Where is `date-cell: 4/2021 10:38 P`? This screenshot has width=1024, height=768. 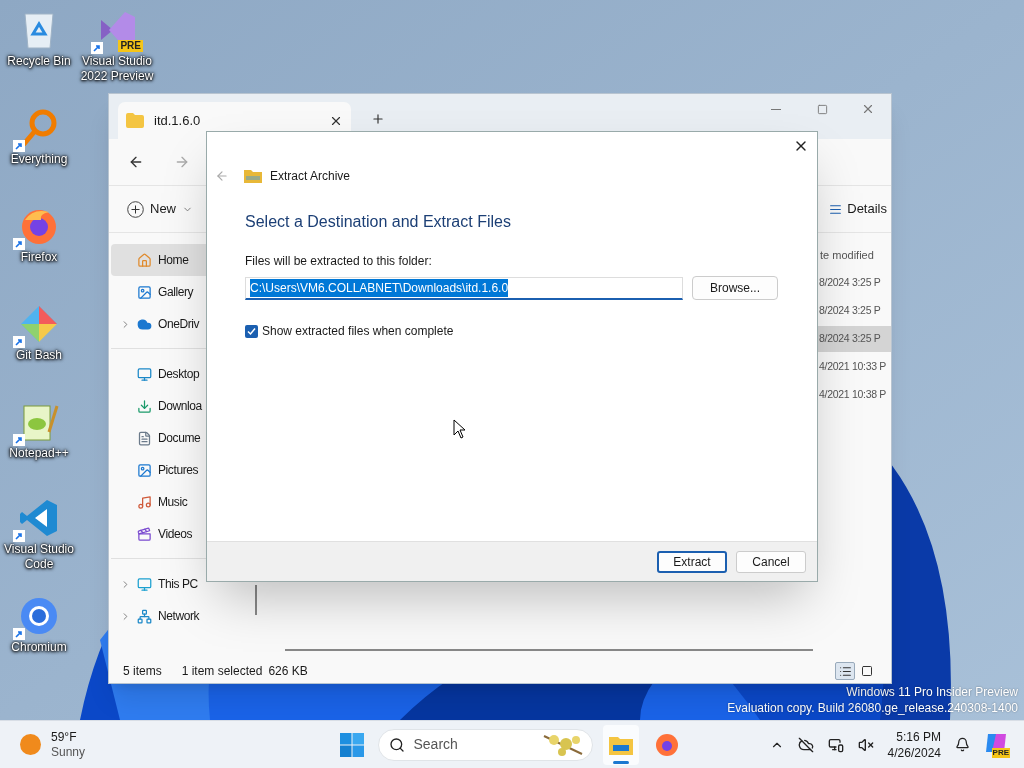
date-cell: 4/2021 10:38 P is located at coordinates (854, 395).